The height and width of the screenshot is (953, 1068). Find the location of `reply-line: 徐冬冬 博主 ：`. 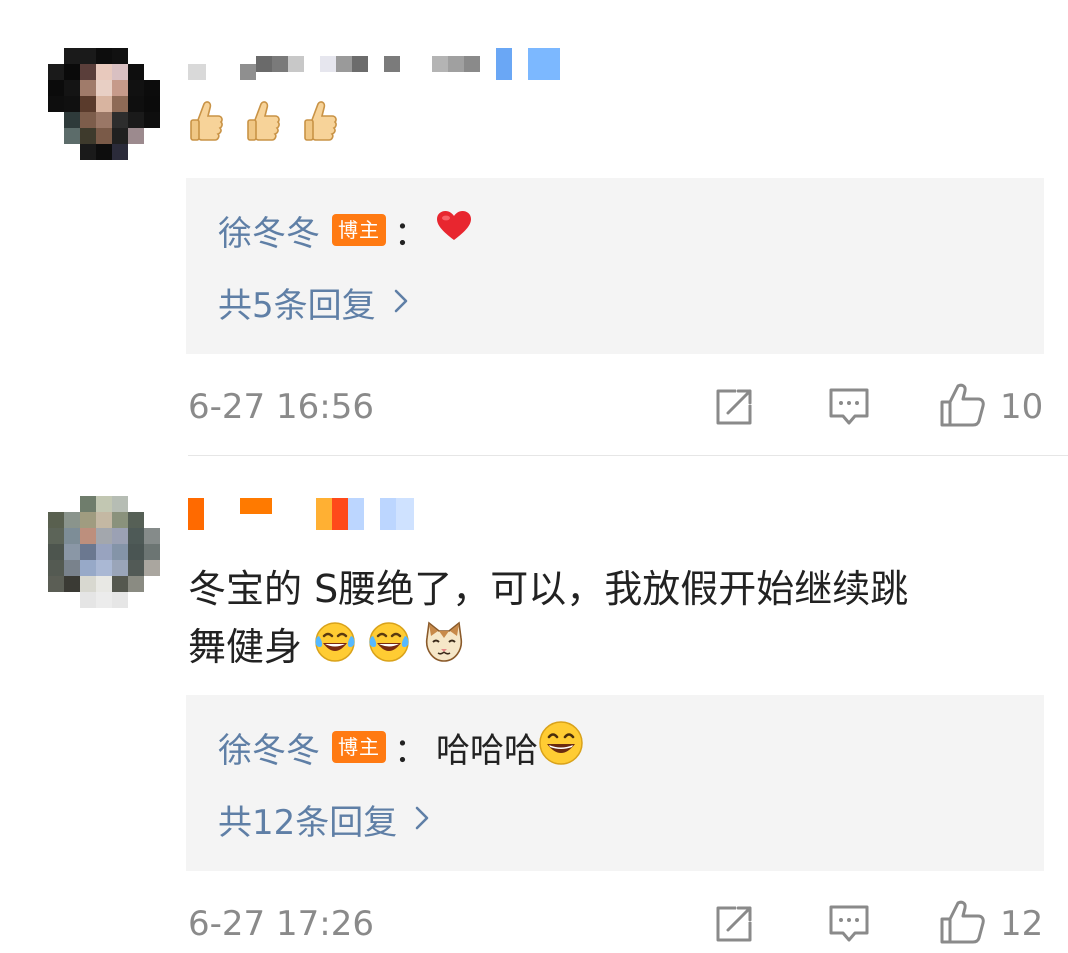

reply-line: 徐冬冬 博主 ： is located at coordinates (345, 230).